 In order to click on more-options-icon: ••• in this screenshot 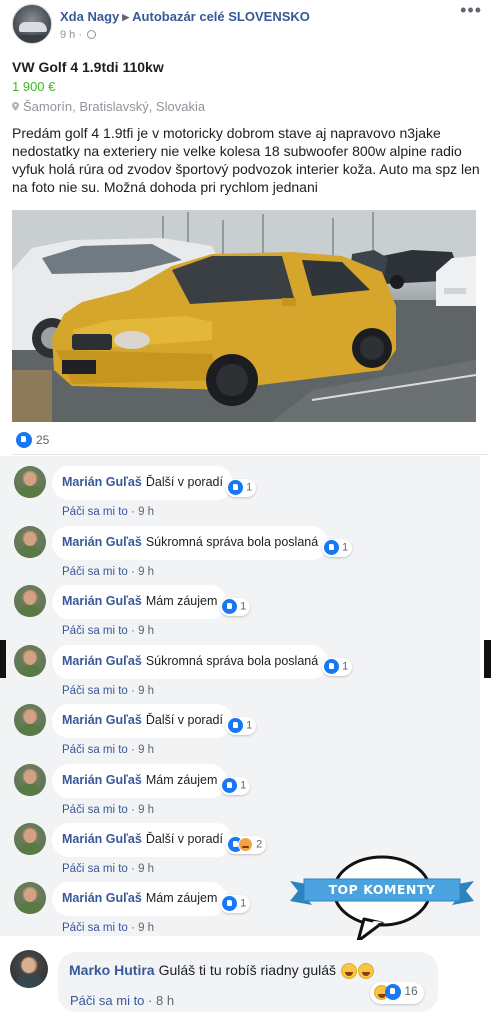, I will do `click(471, 10)`.